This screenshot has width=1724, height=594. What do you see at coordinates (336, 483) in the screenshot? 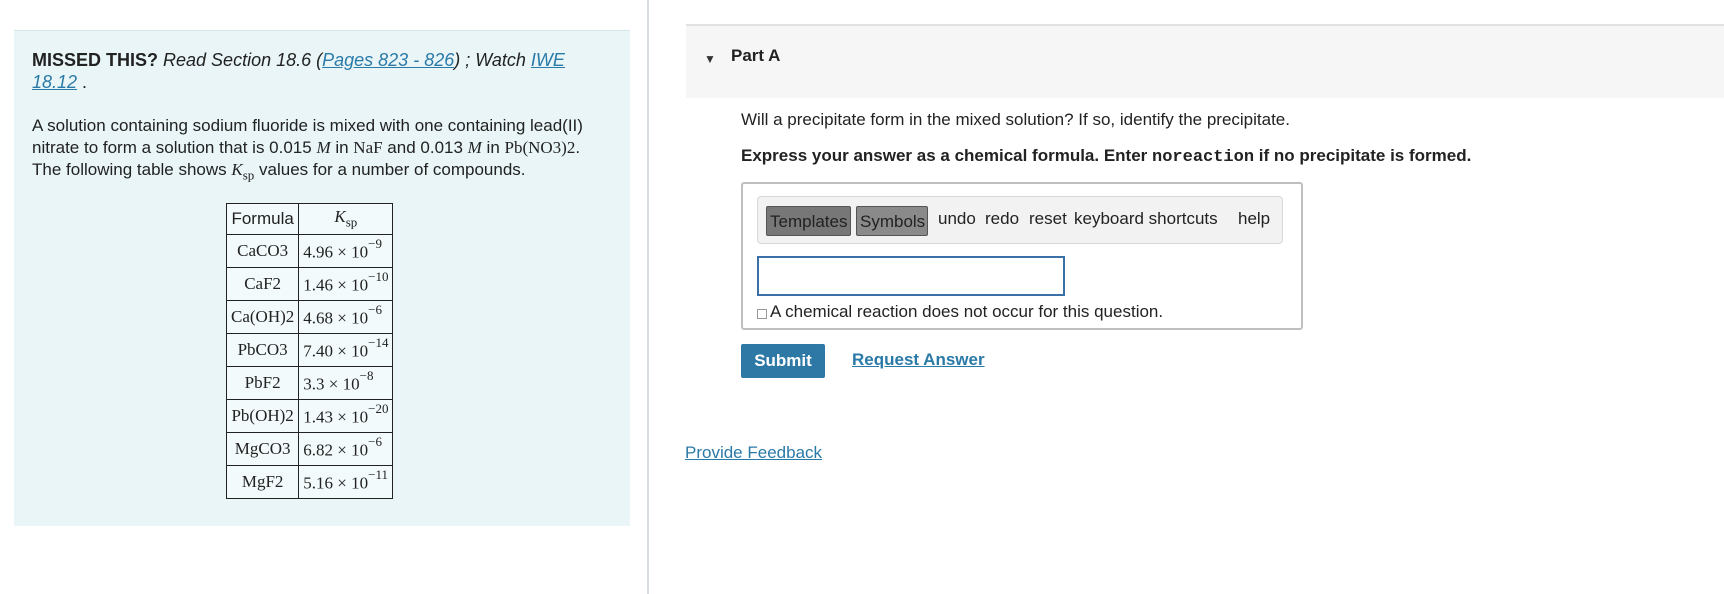
I see `ksp-mantissa: 5.16 × 10` at bounding box center [336, 483].